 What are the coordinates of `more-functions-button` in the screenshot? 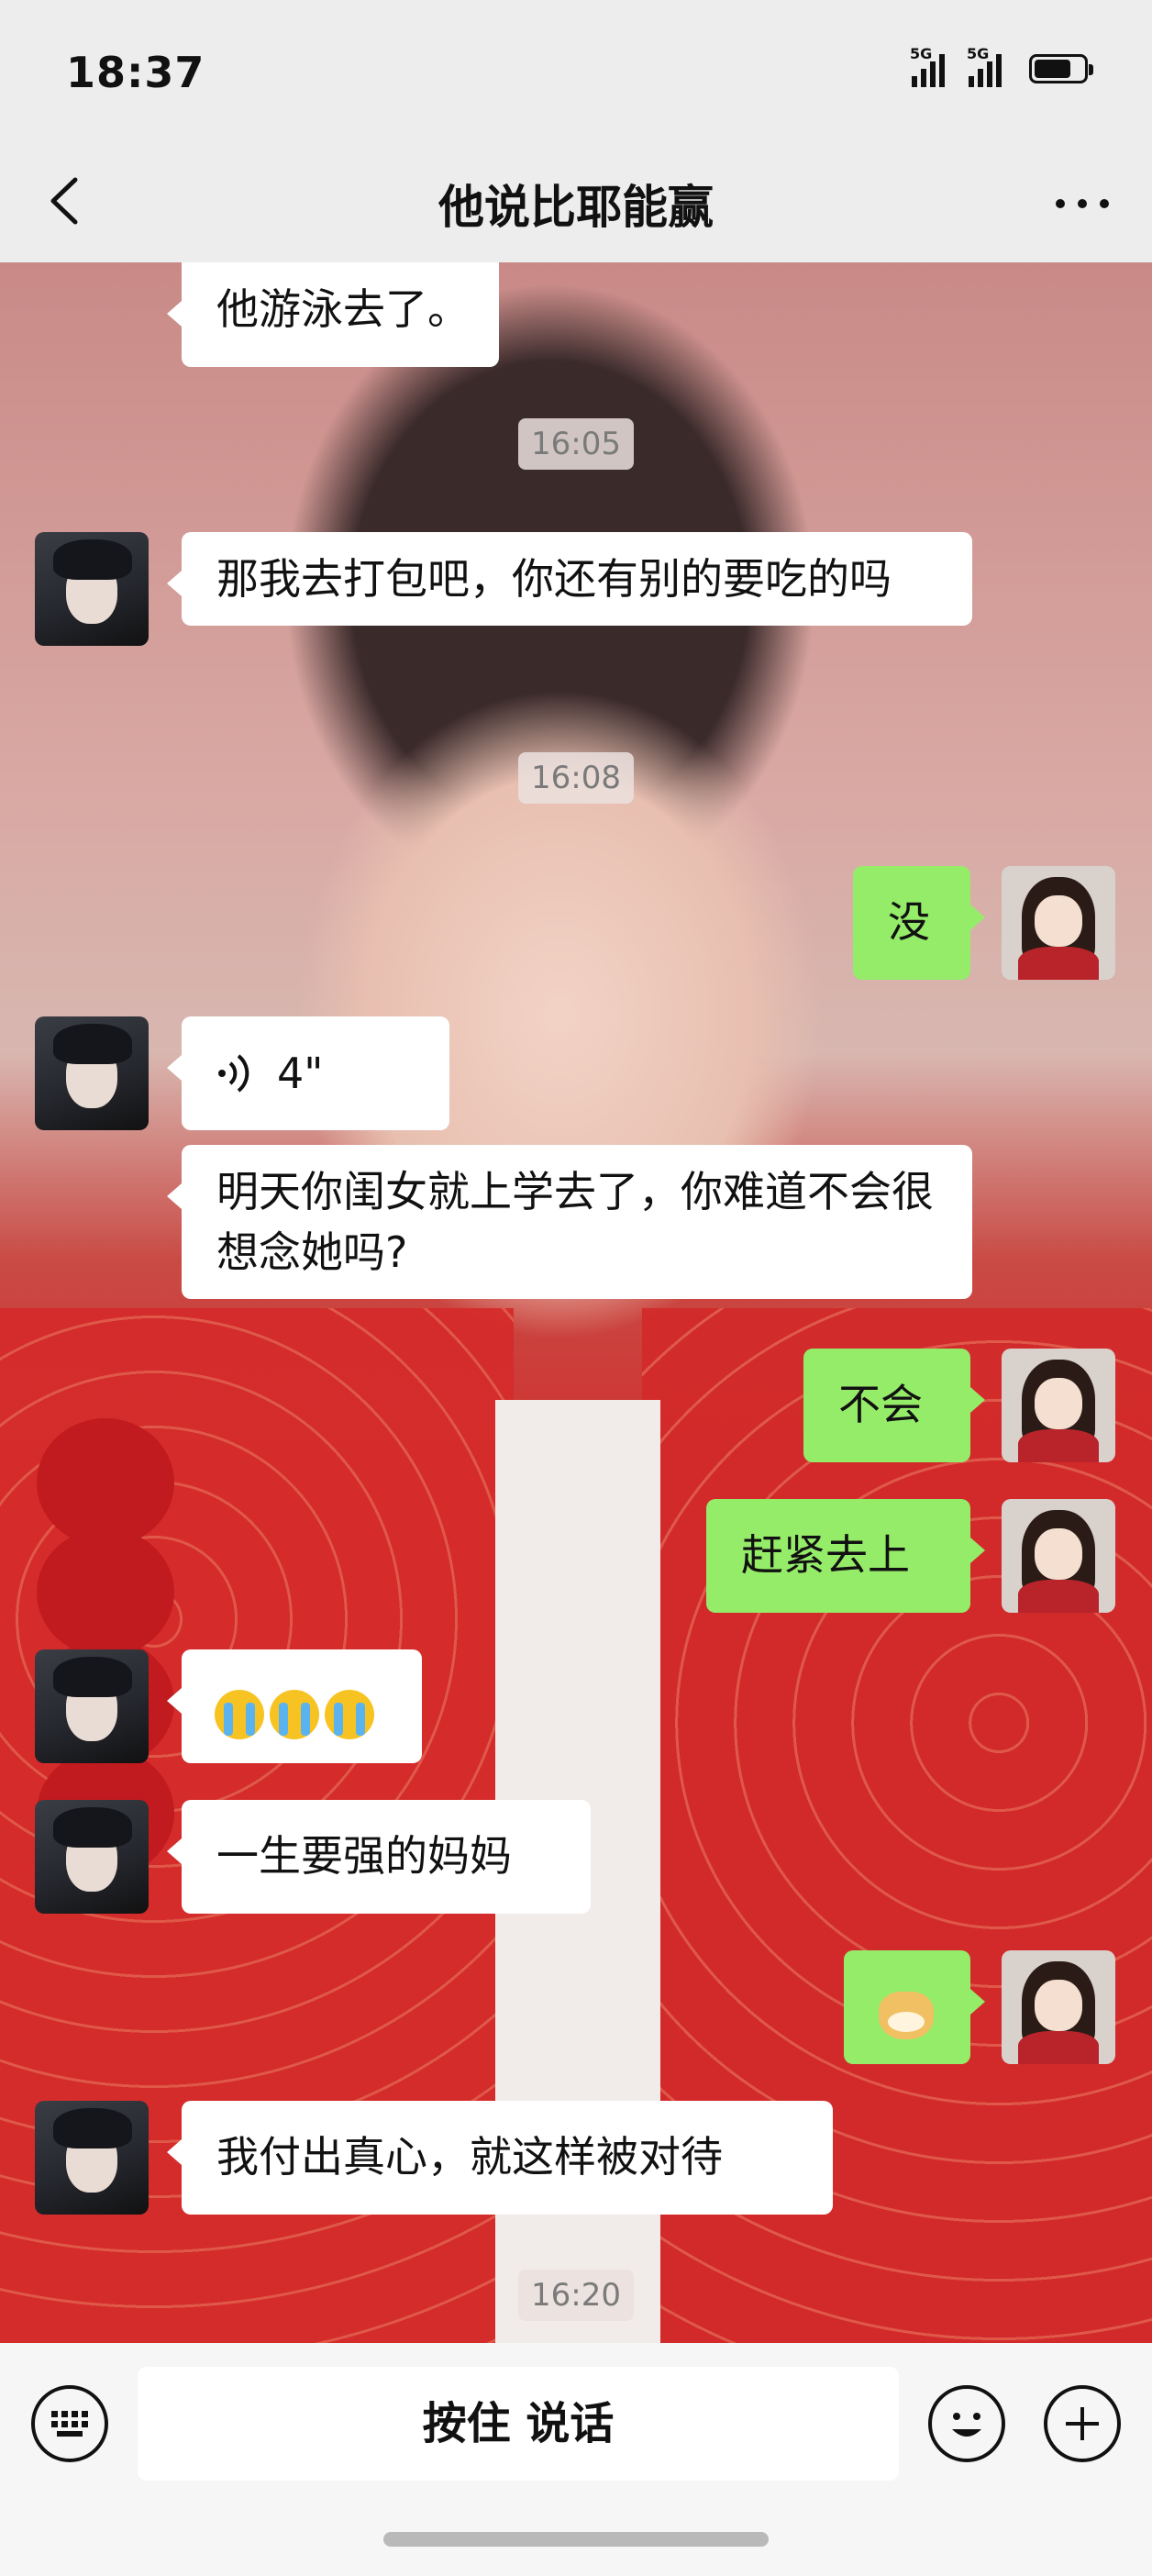 It's located at (1082, 2423).